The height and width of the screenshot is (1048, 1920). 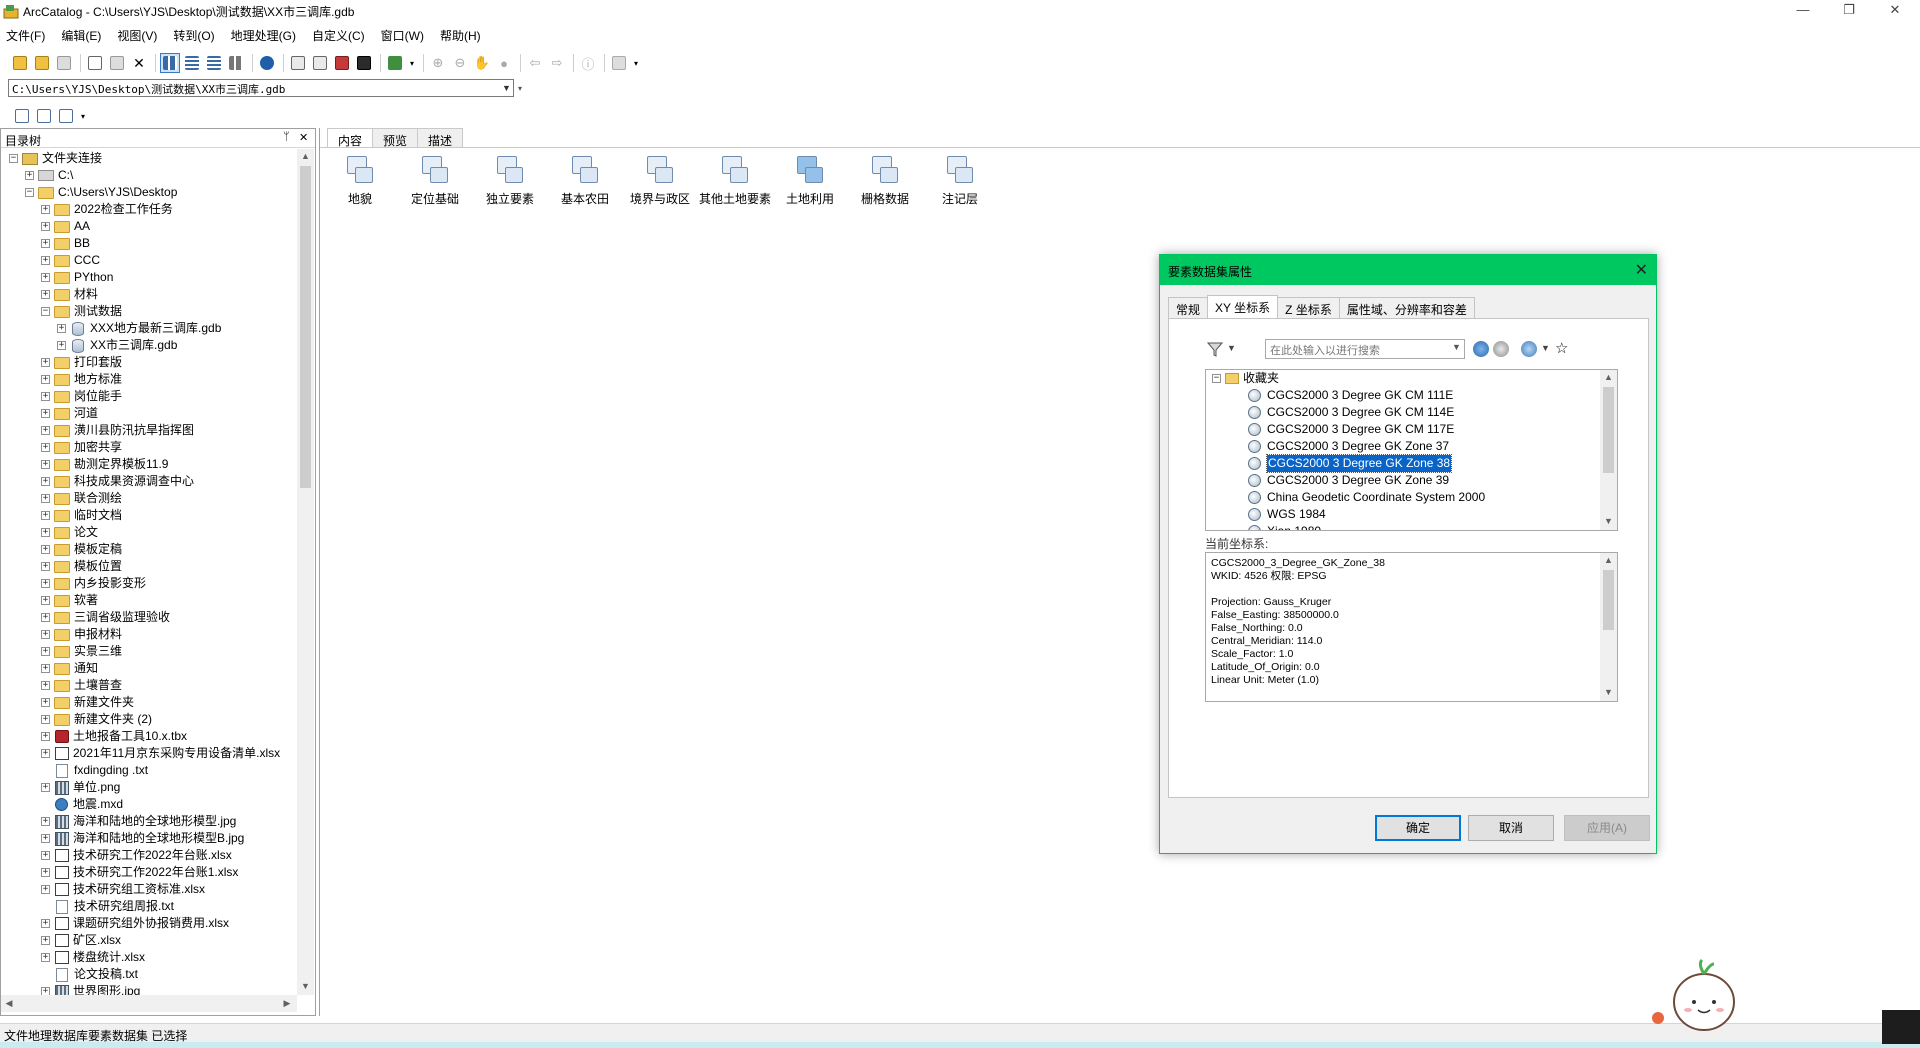 I want to click on ok-button: 确定, so click(x=1418, y=828).